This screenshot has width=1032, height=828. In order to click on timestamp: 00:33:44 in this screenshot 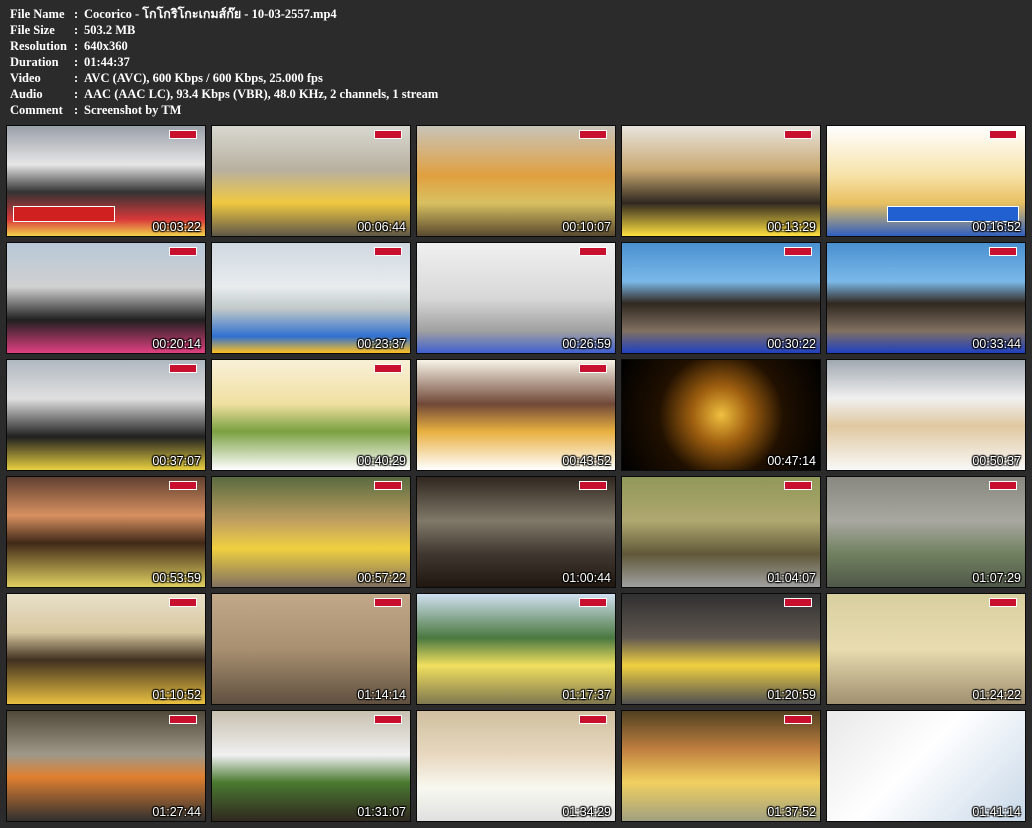, I will do `click(996, 344)`.